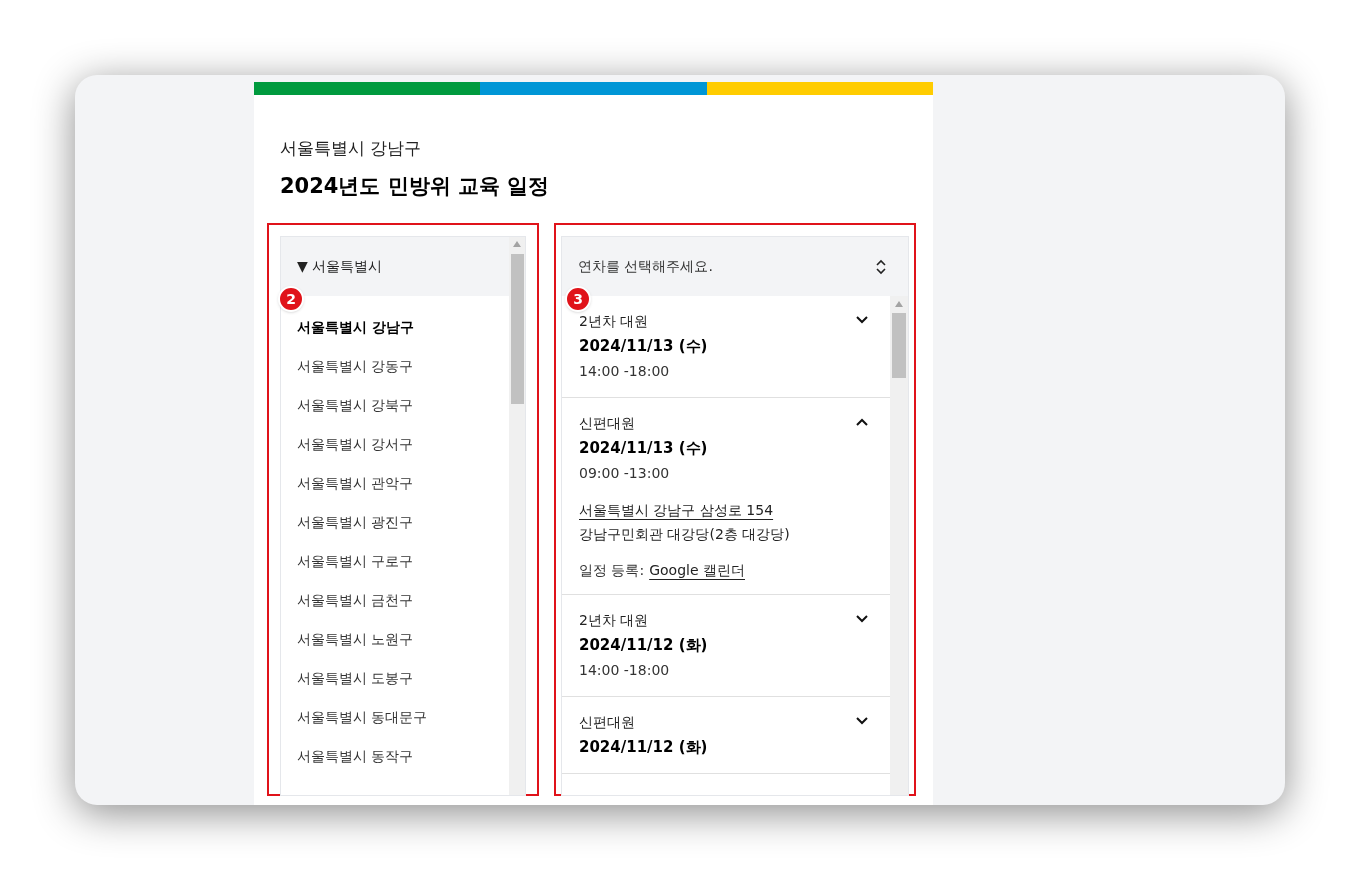 This screenshot has width=1362, height=881. Describe the element at coordinates (355, 756) in the screenshot. I see `list-item: 서울특별시 동작구` at that location.